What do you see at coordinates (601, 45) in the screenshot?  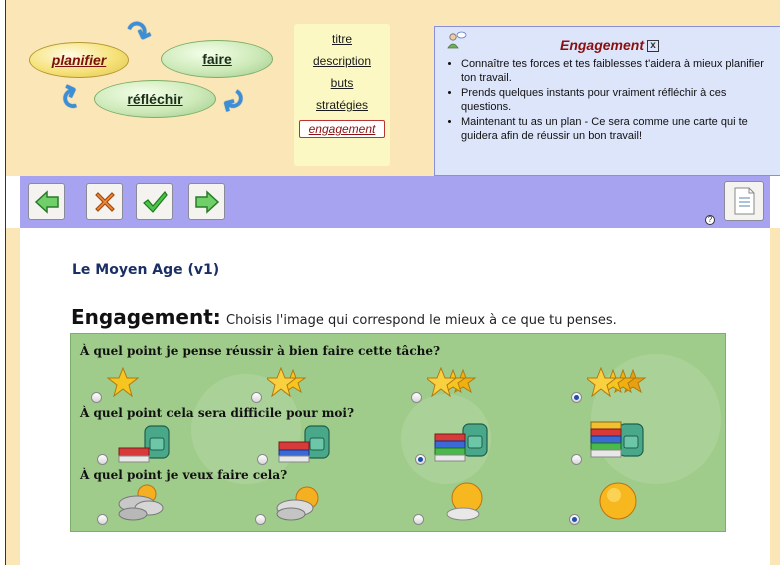 I see `info-title-text: Engagement` at bounding box center [601, 45].